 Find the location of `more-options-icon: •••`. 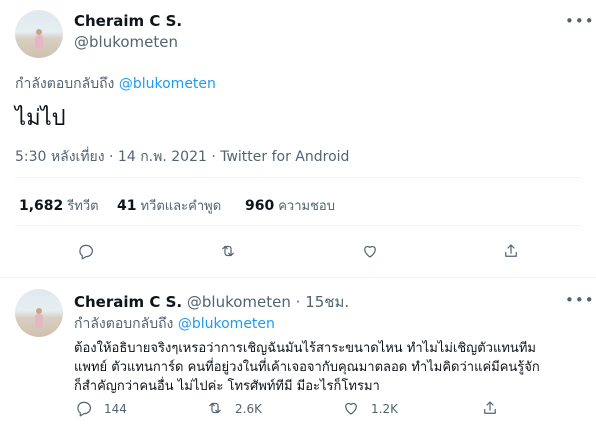

more-options-icon: ••• is located at coordinates (580, 21).